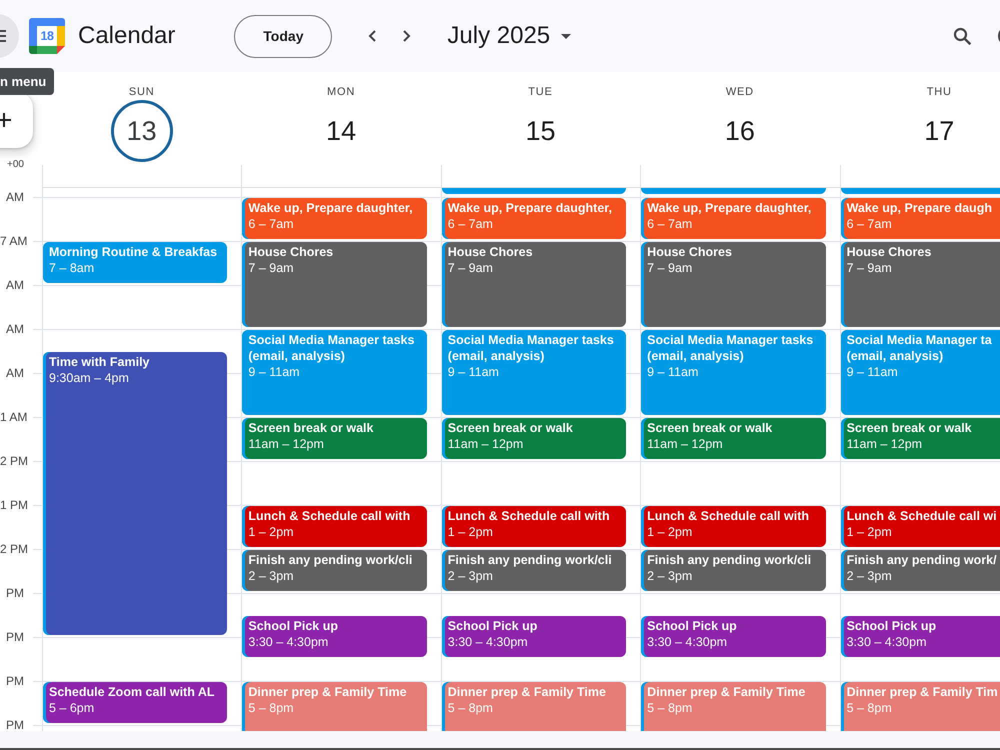 This screenshot has width=1000, height=750. I want to click on date-number: 15, so click(540, 131).